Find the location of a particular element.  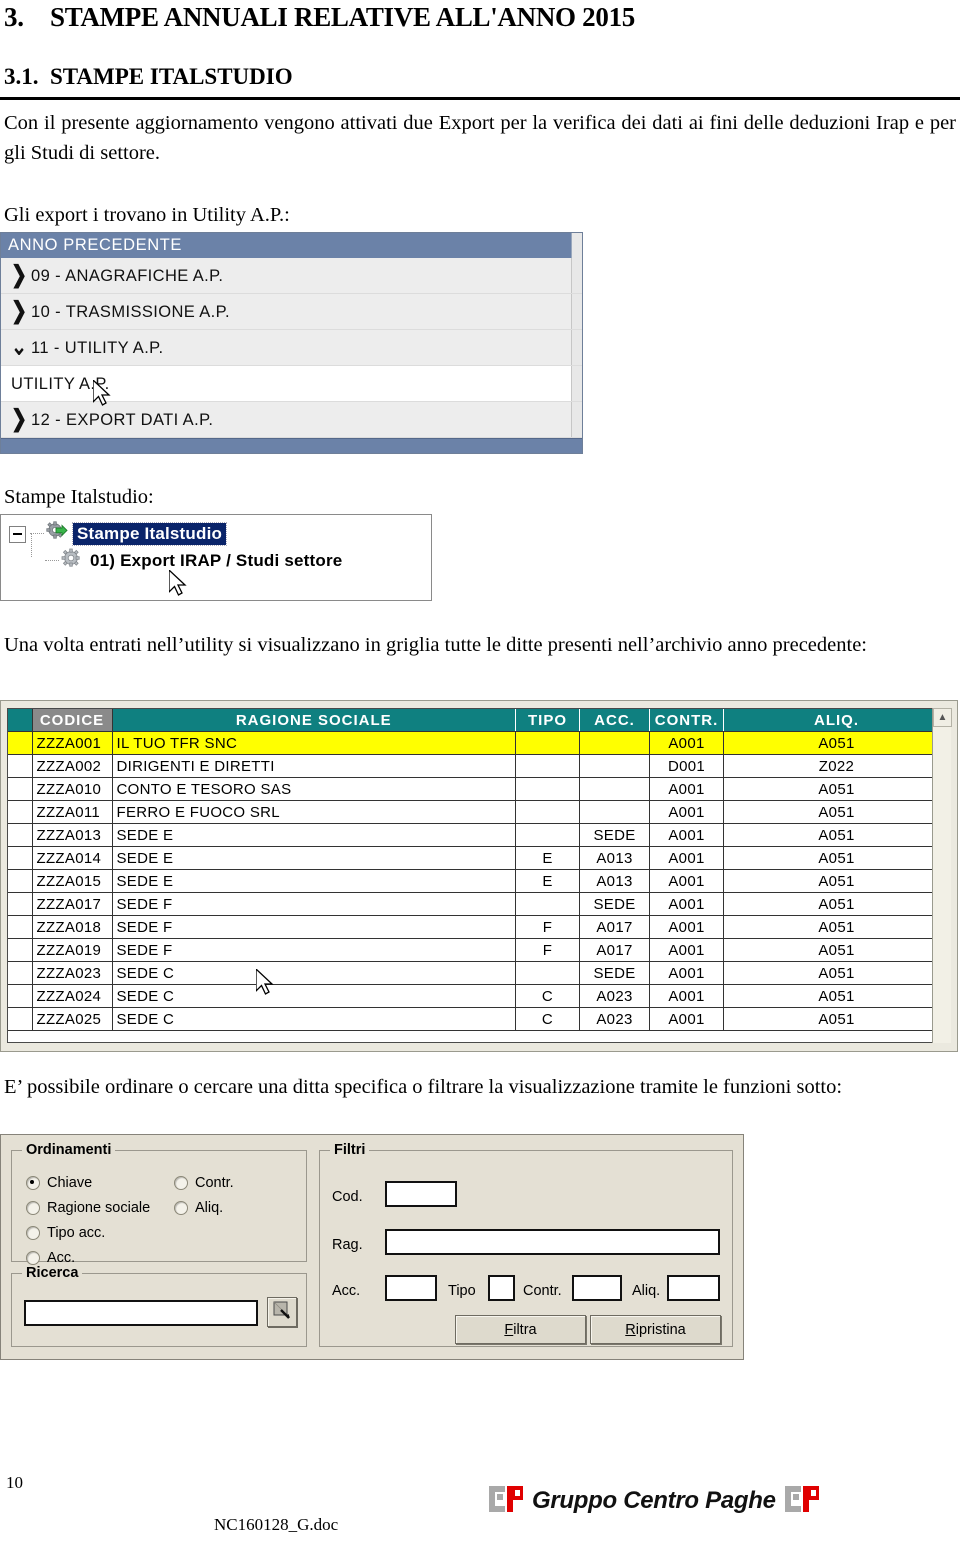

menu-item-trasmissione-ap: ❯ 10 - TRASMISSIONE A.P. is located at coordinates (291, 312).